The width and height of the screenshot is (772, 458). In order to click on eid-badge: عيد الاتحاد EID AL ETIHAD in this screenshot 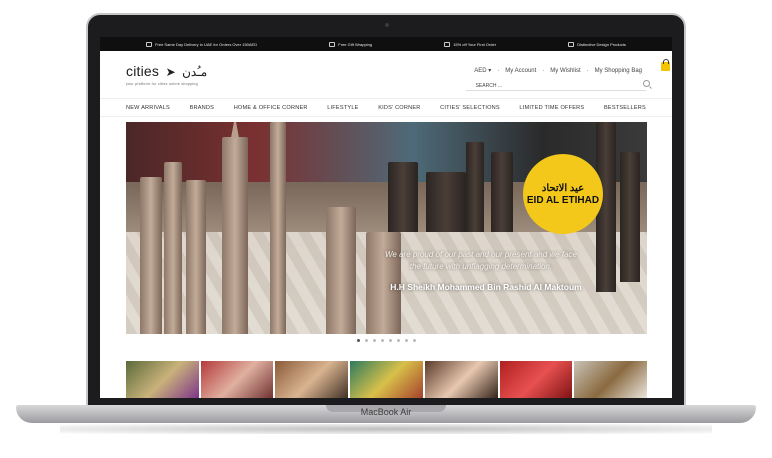, I will do `click(563, 194)`.